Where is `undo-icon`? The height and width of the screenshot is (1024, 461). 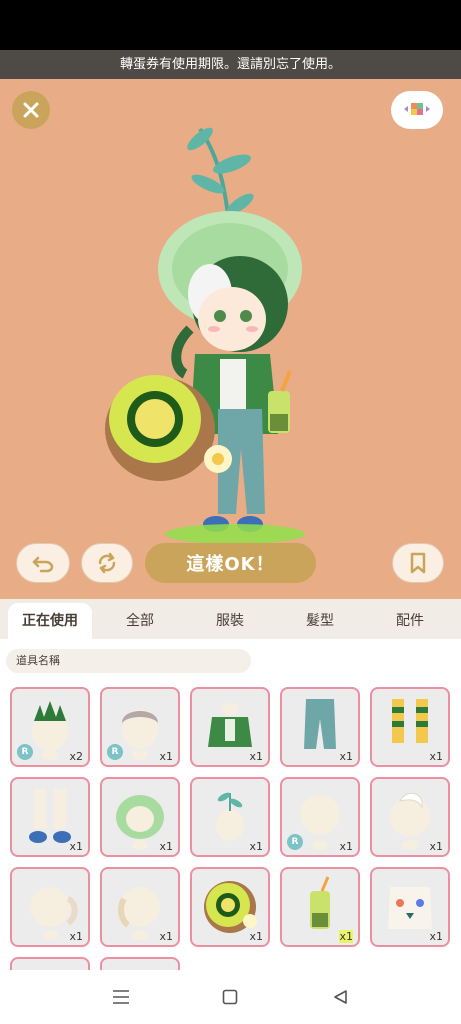
undo-icon is located at coordinates (43, 564).